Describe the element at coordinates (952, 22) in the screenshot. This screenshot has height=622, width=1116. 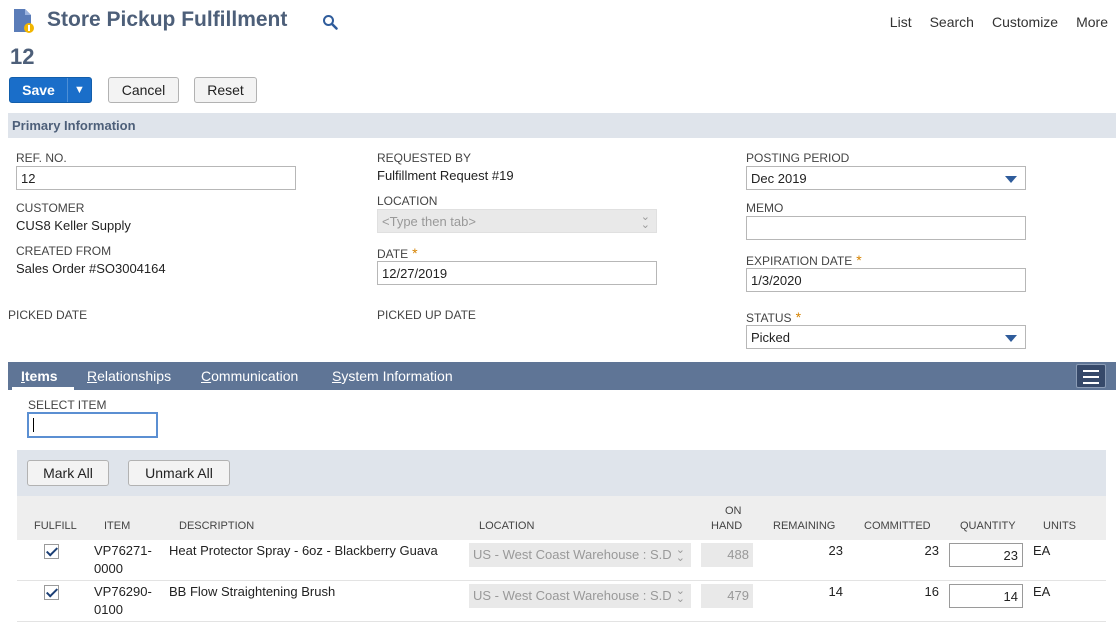
I see `nav-search: Search` at that location.